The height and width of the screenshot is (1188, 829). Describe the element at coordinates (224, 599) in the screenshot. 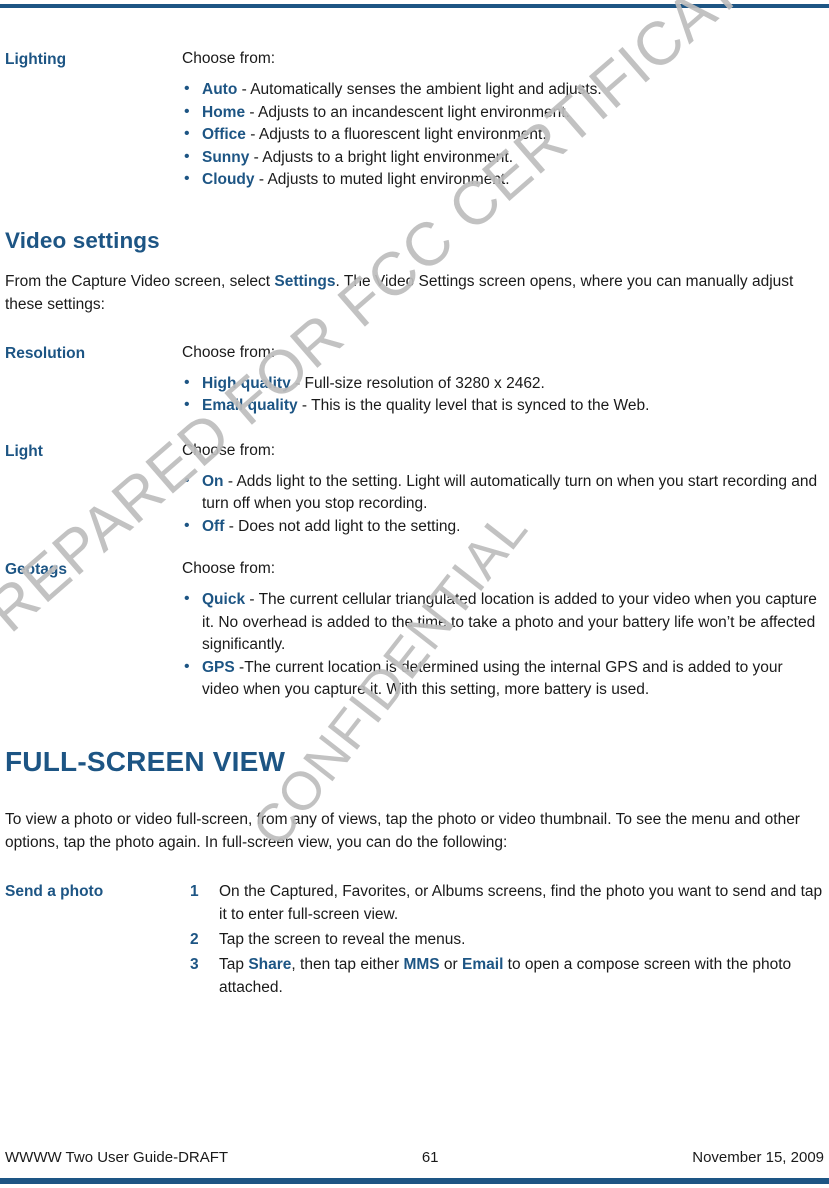

I see `option-keyword: Quick` at that location.